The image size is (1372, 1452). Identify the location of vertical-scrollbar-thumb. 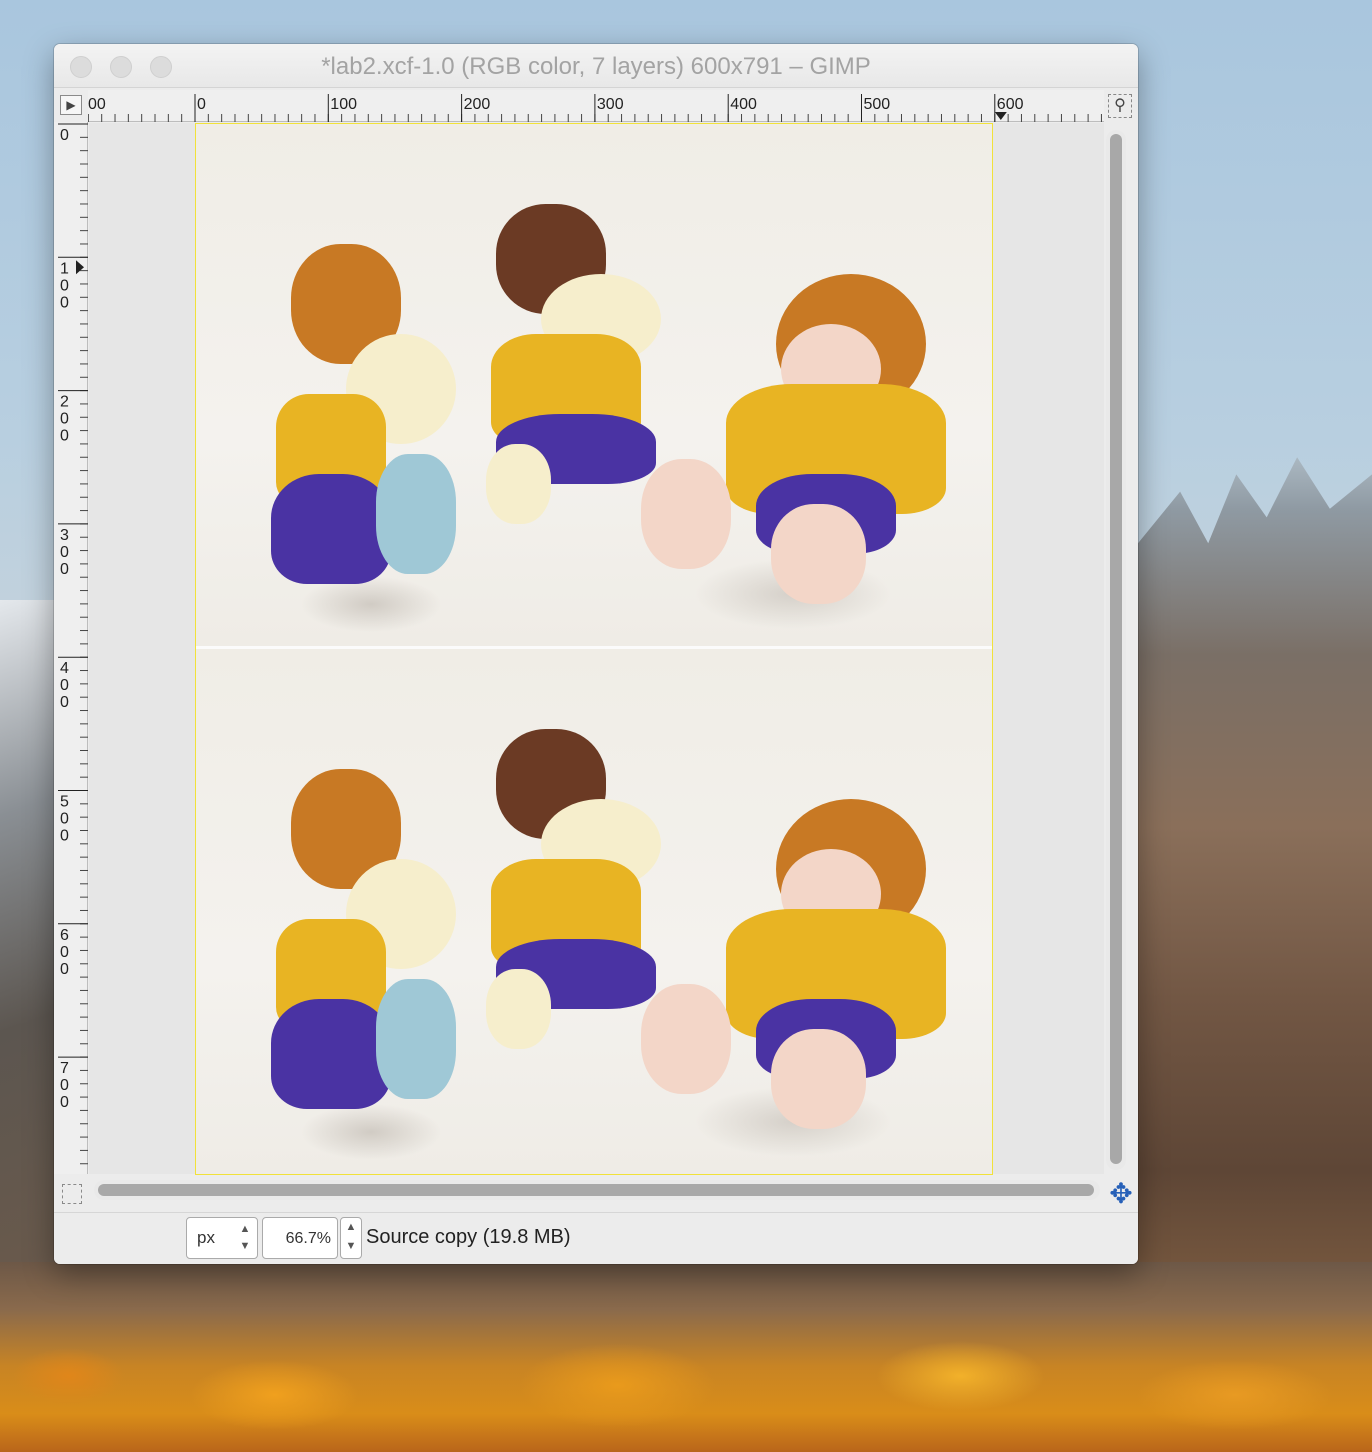
(1116, 649).